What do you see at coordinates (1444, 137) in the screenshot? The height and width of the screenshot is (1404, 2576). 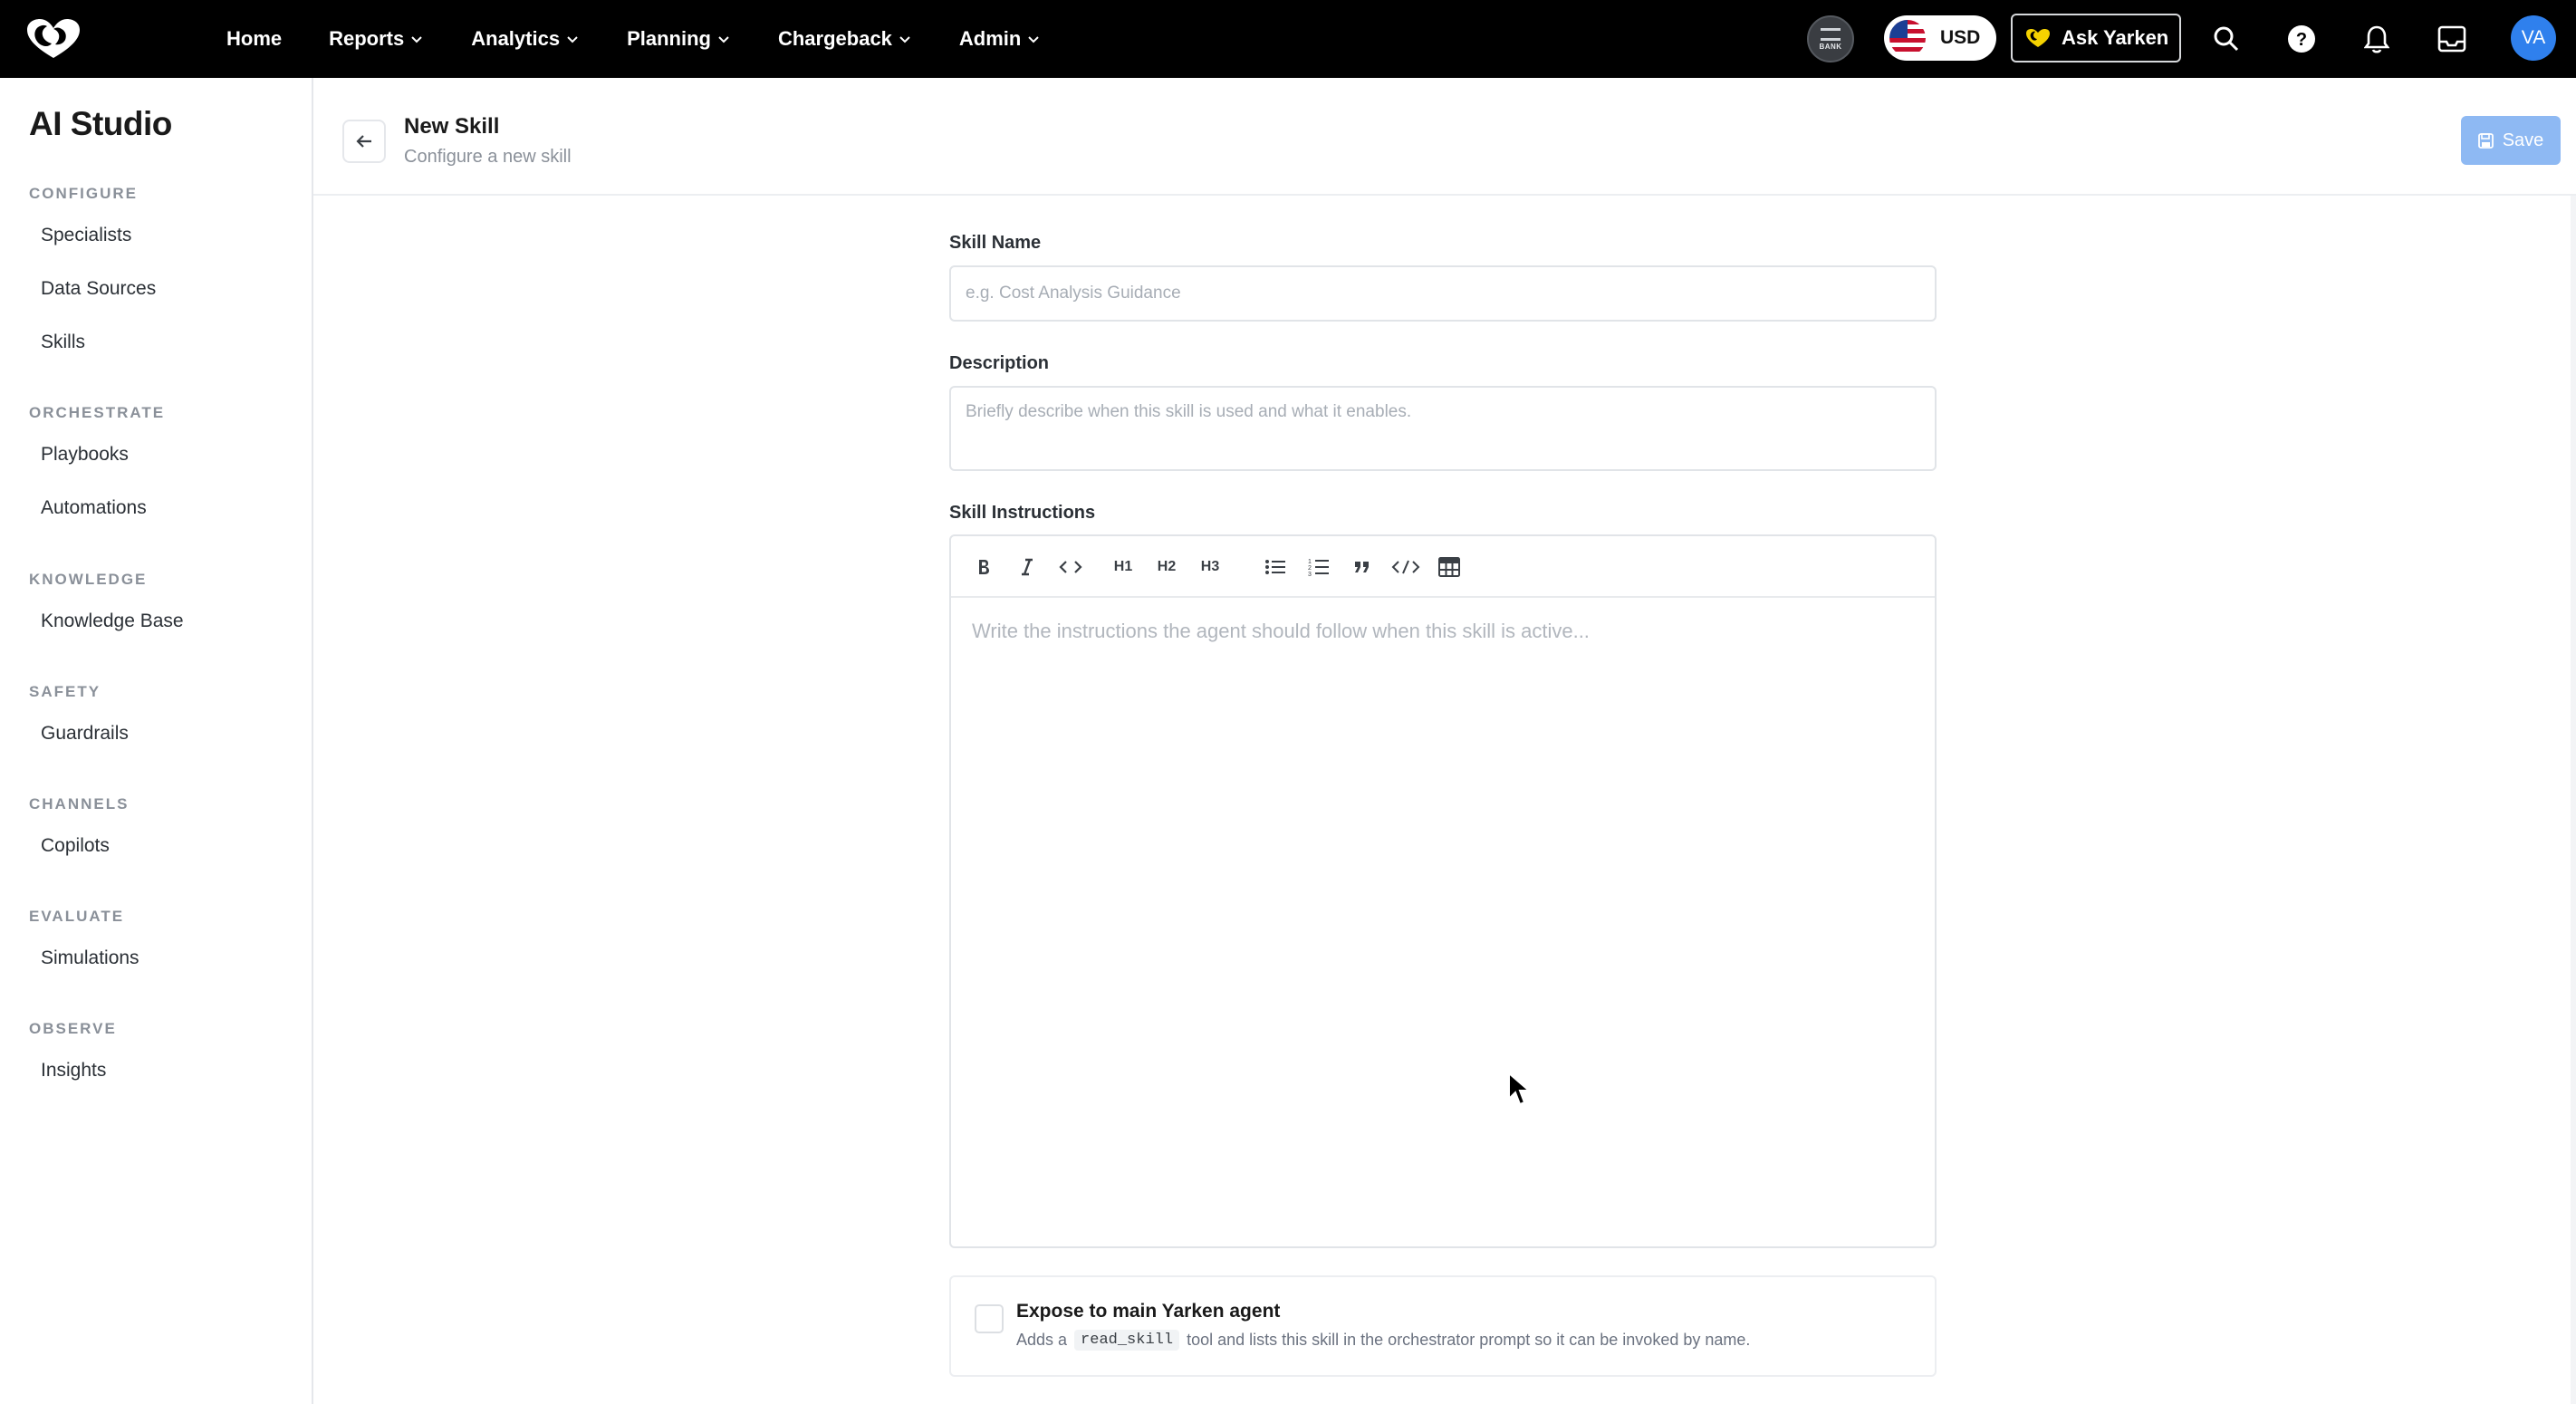 I see `page-header: New Skill Configure a new skill Save` at bounding box center [1444, 137].